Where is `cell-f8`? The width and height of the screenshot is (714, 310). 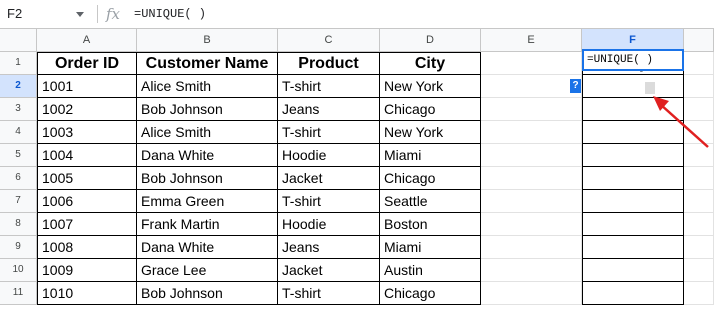
cell-f8 is located at coordinates (633, 224).